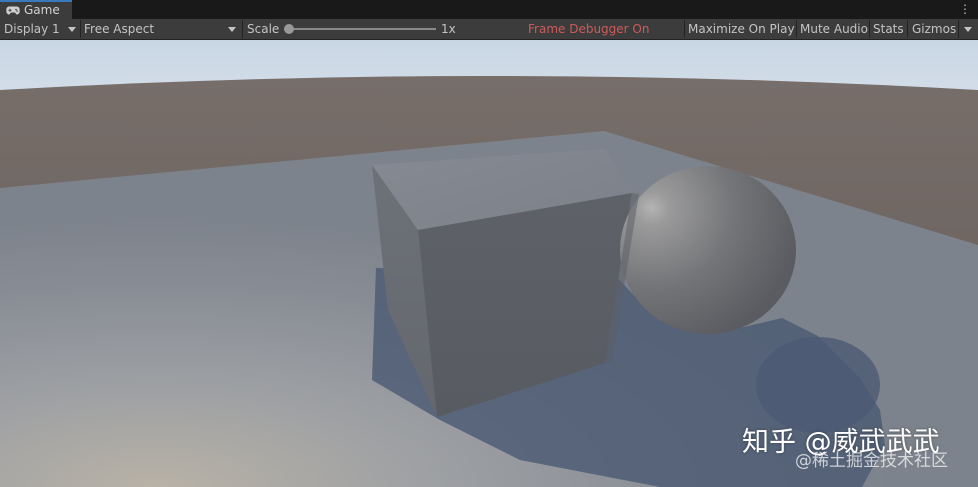  What do you see at coordinates (834, 29) in the screenshot?
I see `mute-audio-toggle: Mute Audio` at bounding box center [834, 29].